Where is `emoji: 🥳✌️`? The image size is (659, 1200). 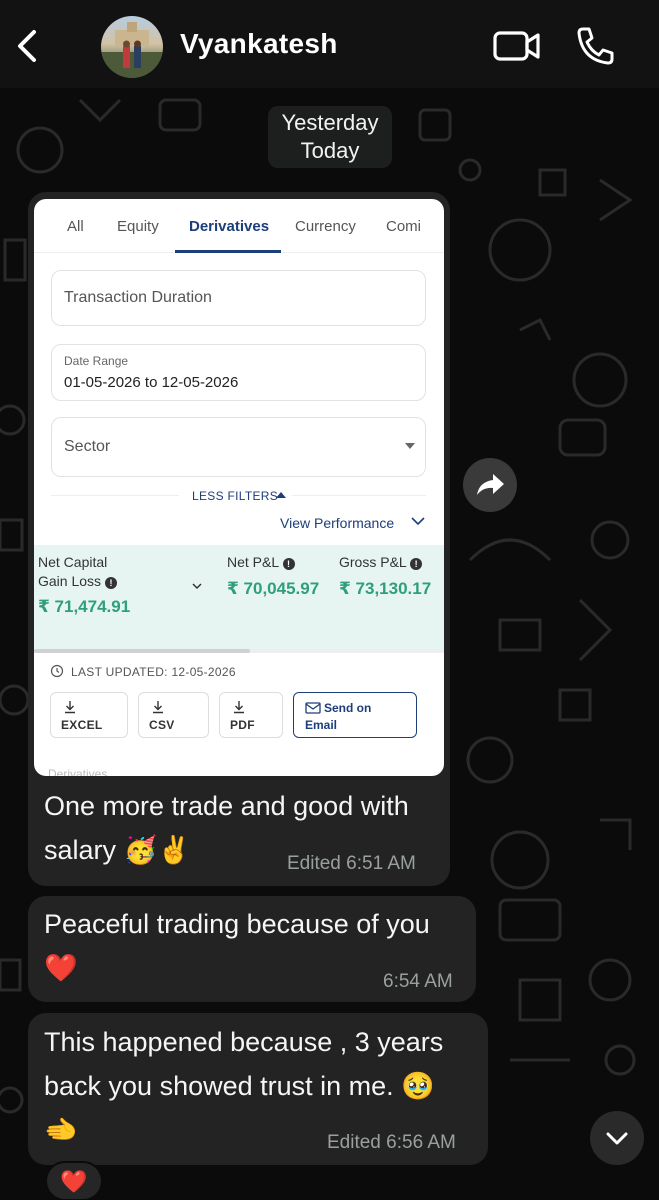
emoji: 🥳✌️ is located at coordinates (157, 850).